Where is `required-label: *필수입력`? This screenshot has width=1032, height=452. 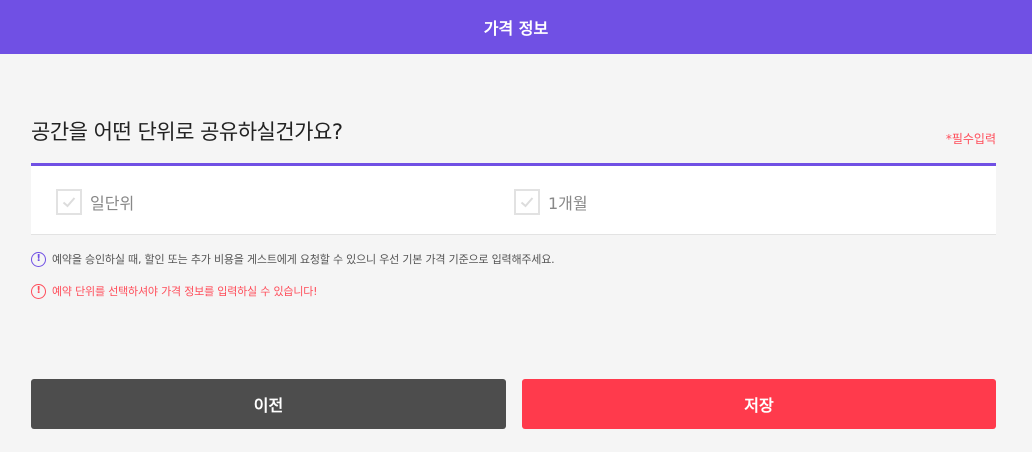
required-label: *필수입력 is located at coordinates (970, 139).